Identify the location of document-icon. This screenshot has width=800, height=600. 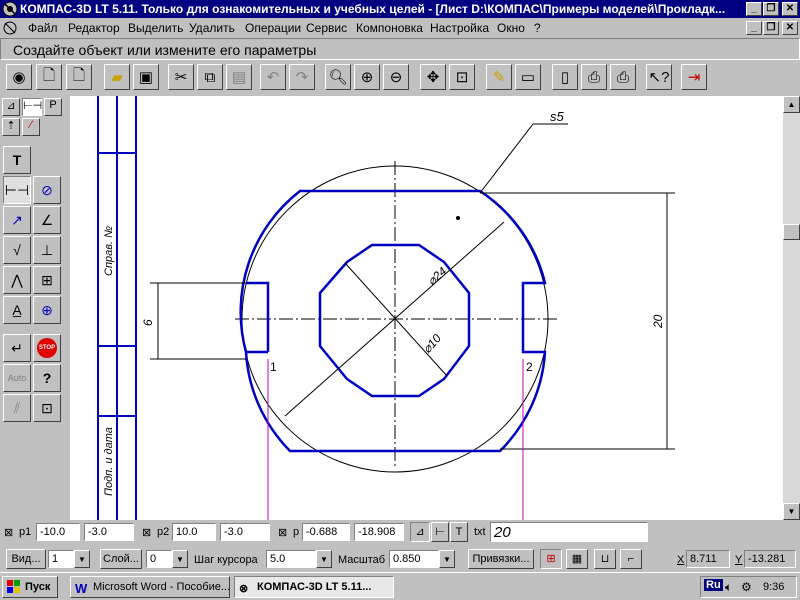
(10, 28).